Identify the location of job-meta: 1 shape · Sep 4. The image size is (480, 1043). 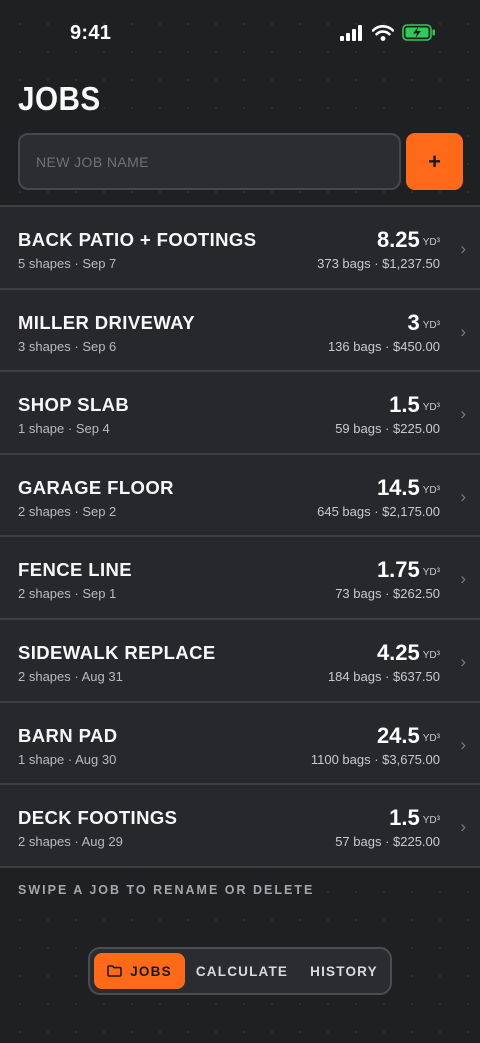
(64, 429).